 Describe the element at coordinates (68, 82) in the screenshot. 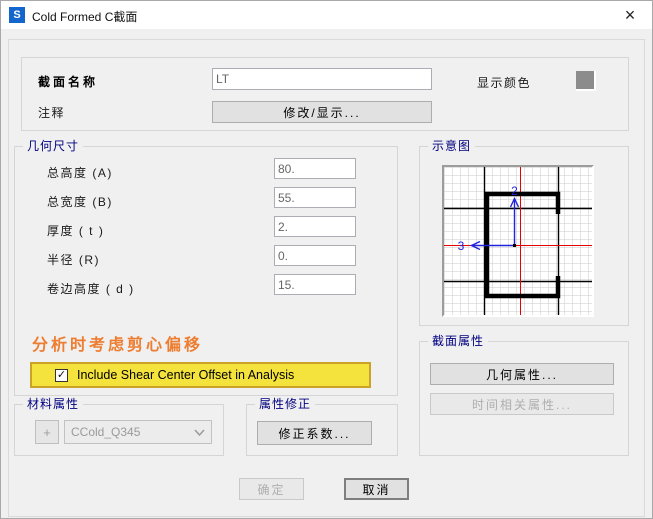

I see `section-name-label: 截面名称` at that location.